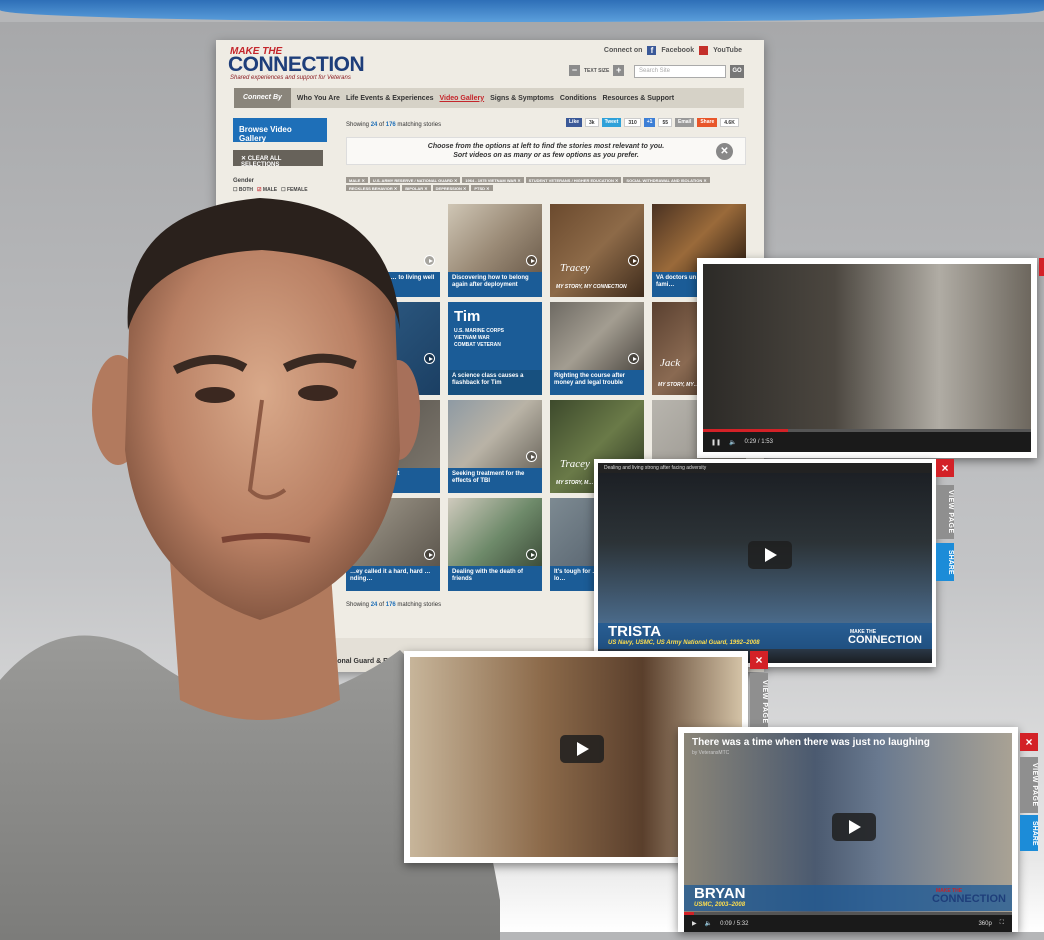 The width and height of the screenshot is (1044, 940). What do you see at coordinates (945, 562) in the screenshot?
I see `player2-share-tab: SHARE` at bounding box center [945, 562].